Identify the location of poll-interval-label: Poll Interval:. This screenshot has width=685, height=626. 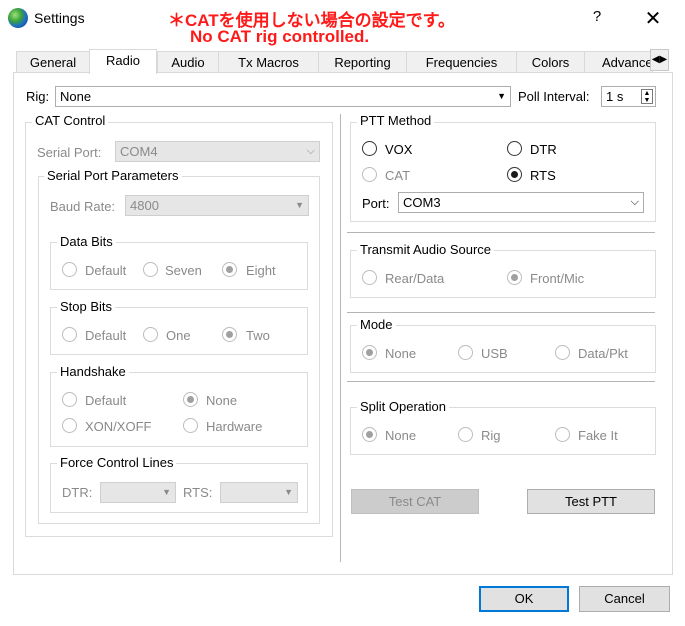
(554, 96).